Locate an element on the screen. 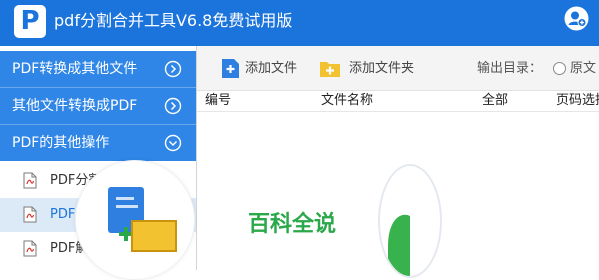 This screenshot has height=280, width=599. add-file-label: 添加文件 is located at coordinates (271, 68).